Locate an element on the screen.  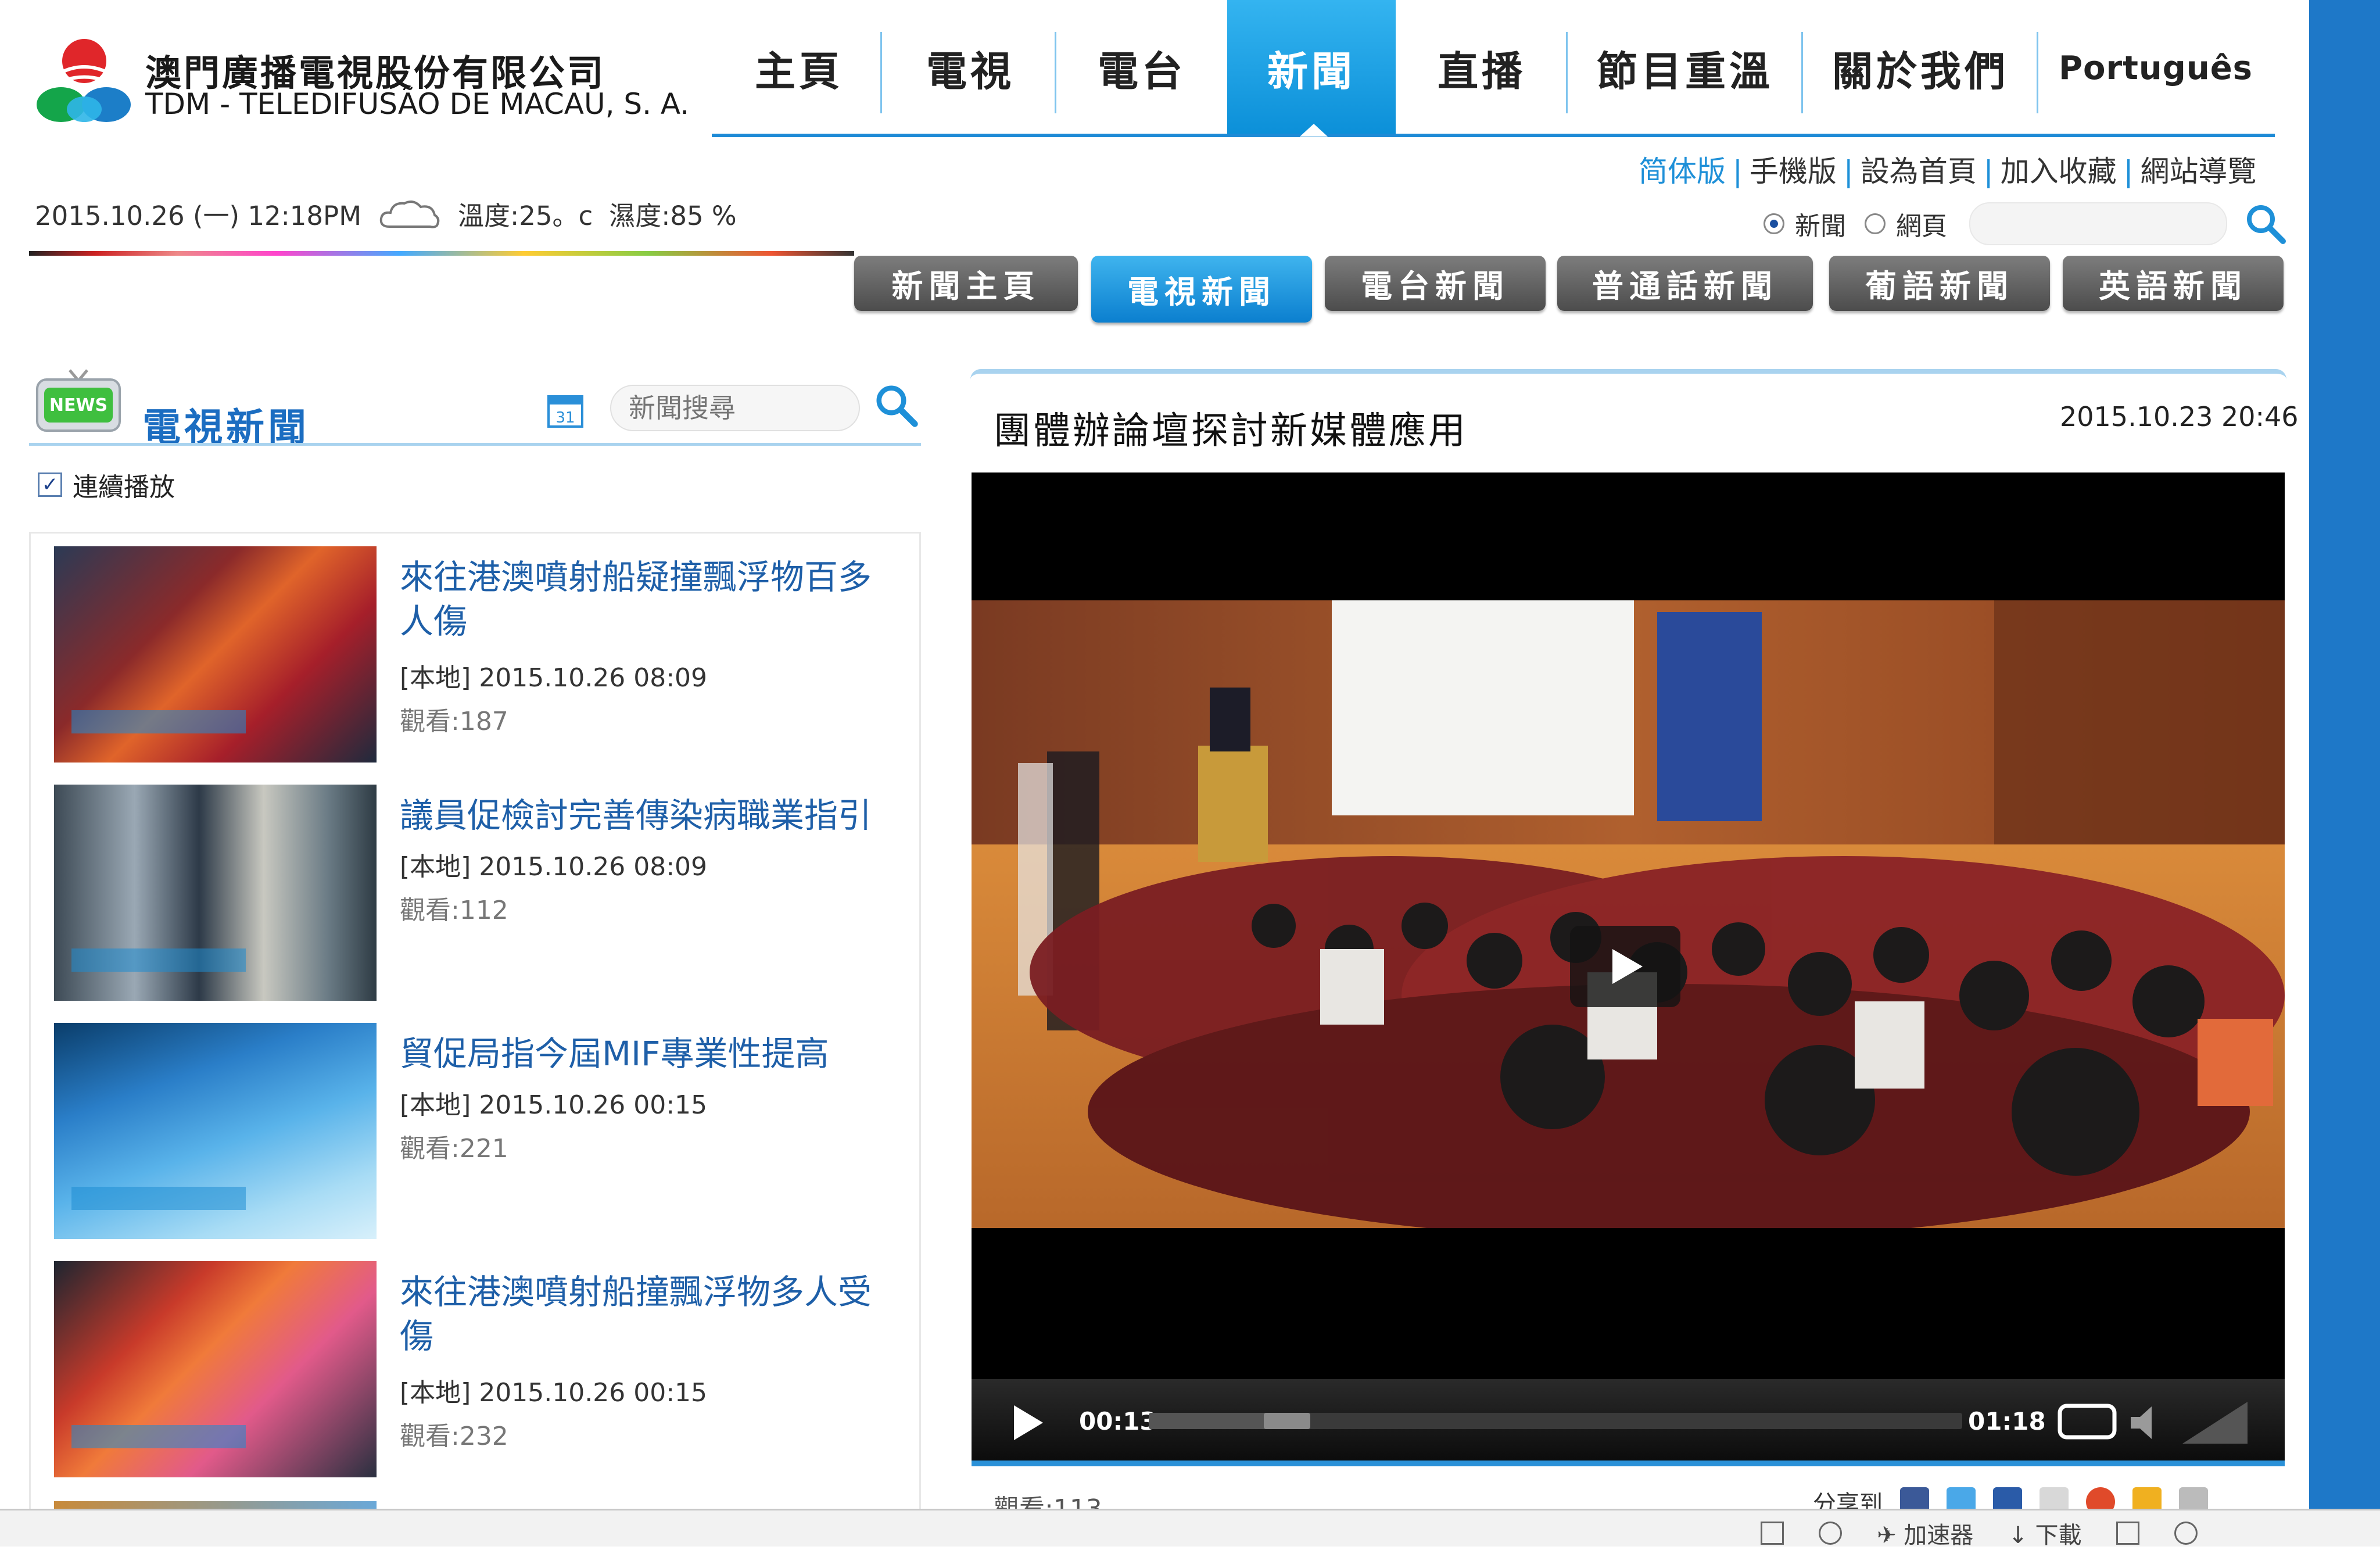
main-nav: 主頁 電視 電台 新聞 直播 節目重溫 關於我們 Português is located at coordinates (1493, 68).